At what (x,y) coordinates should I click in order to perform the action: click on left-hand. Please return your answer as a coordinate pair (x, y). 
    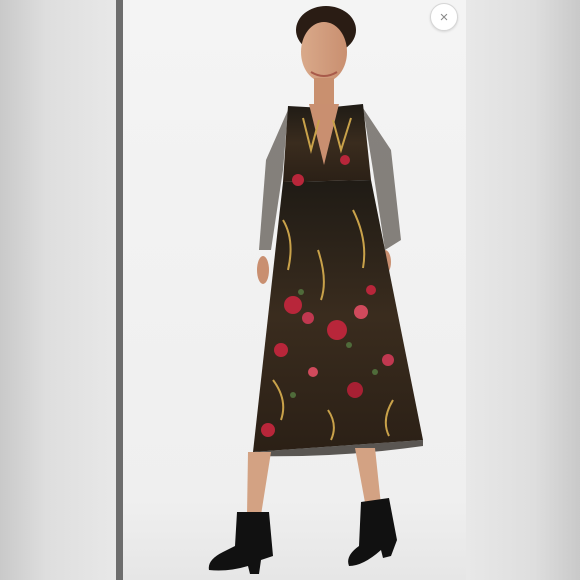
    Looking at the image, I should click on (263, 270).